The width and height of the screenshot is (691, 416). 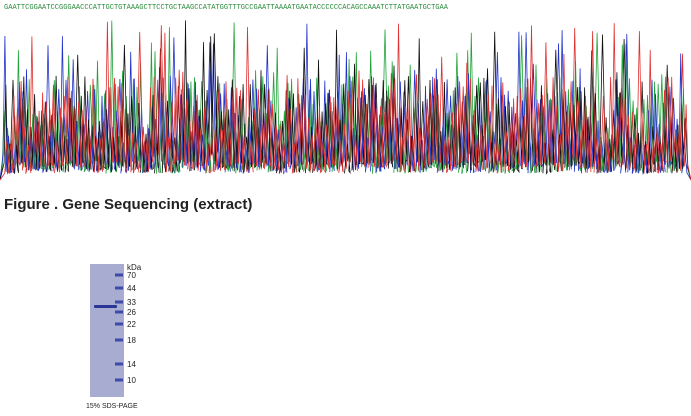 I want to click on gel-footer: 15% SDS-PAGE, so click(x=112, y=406).